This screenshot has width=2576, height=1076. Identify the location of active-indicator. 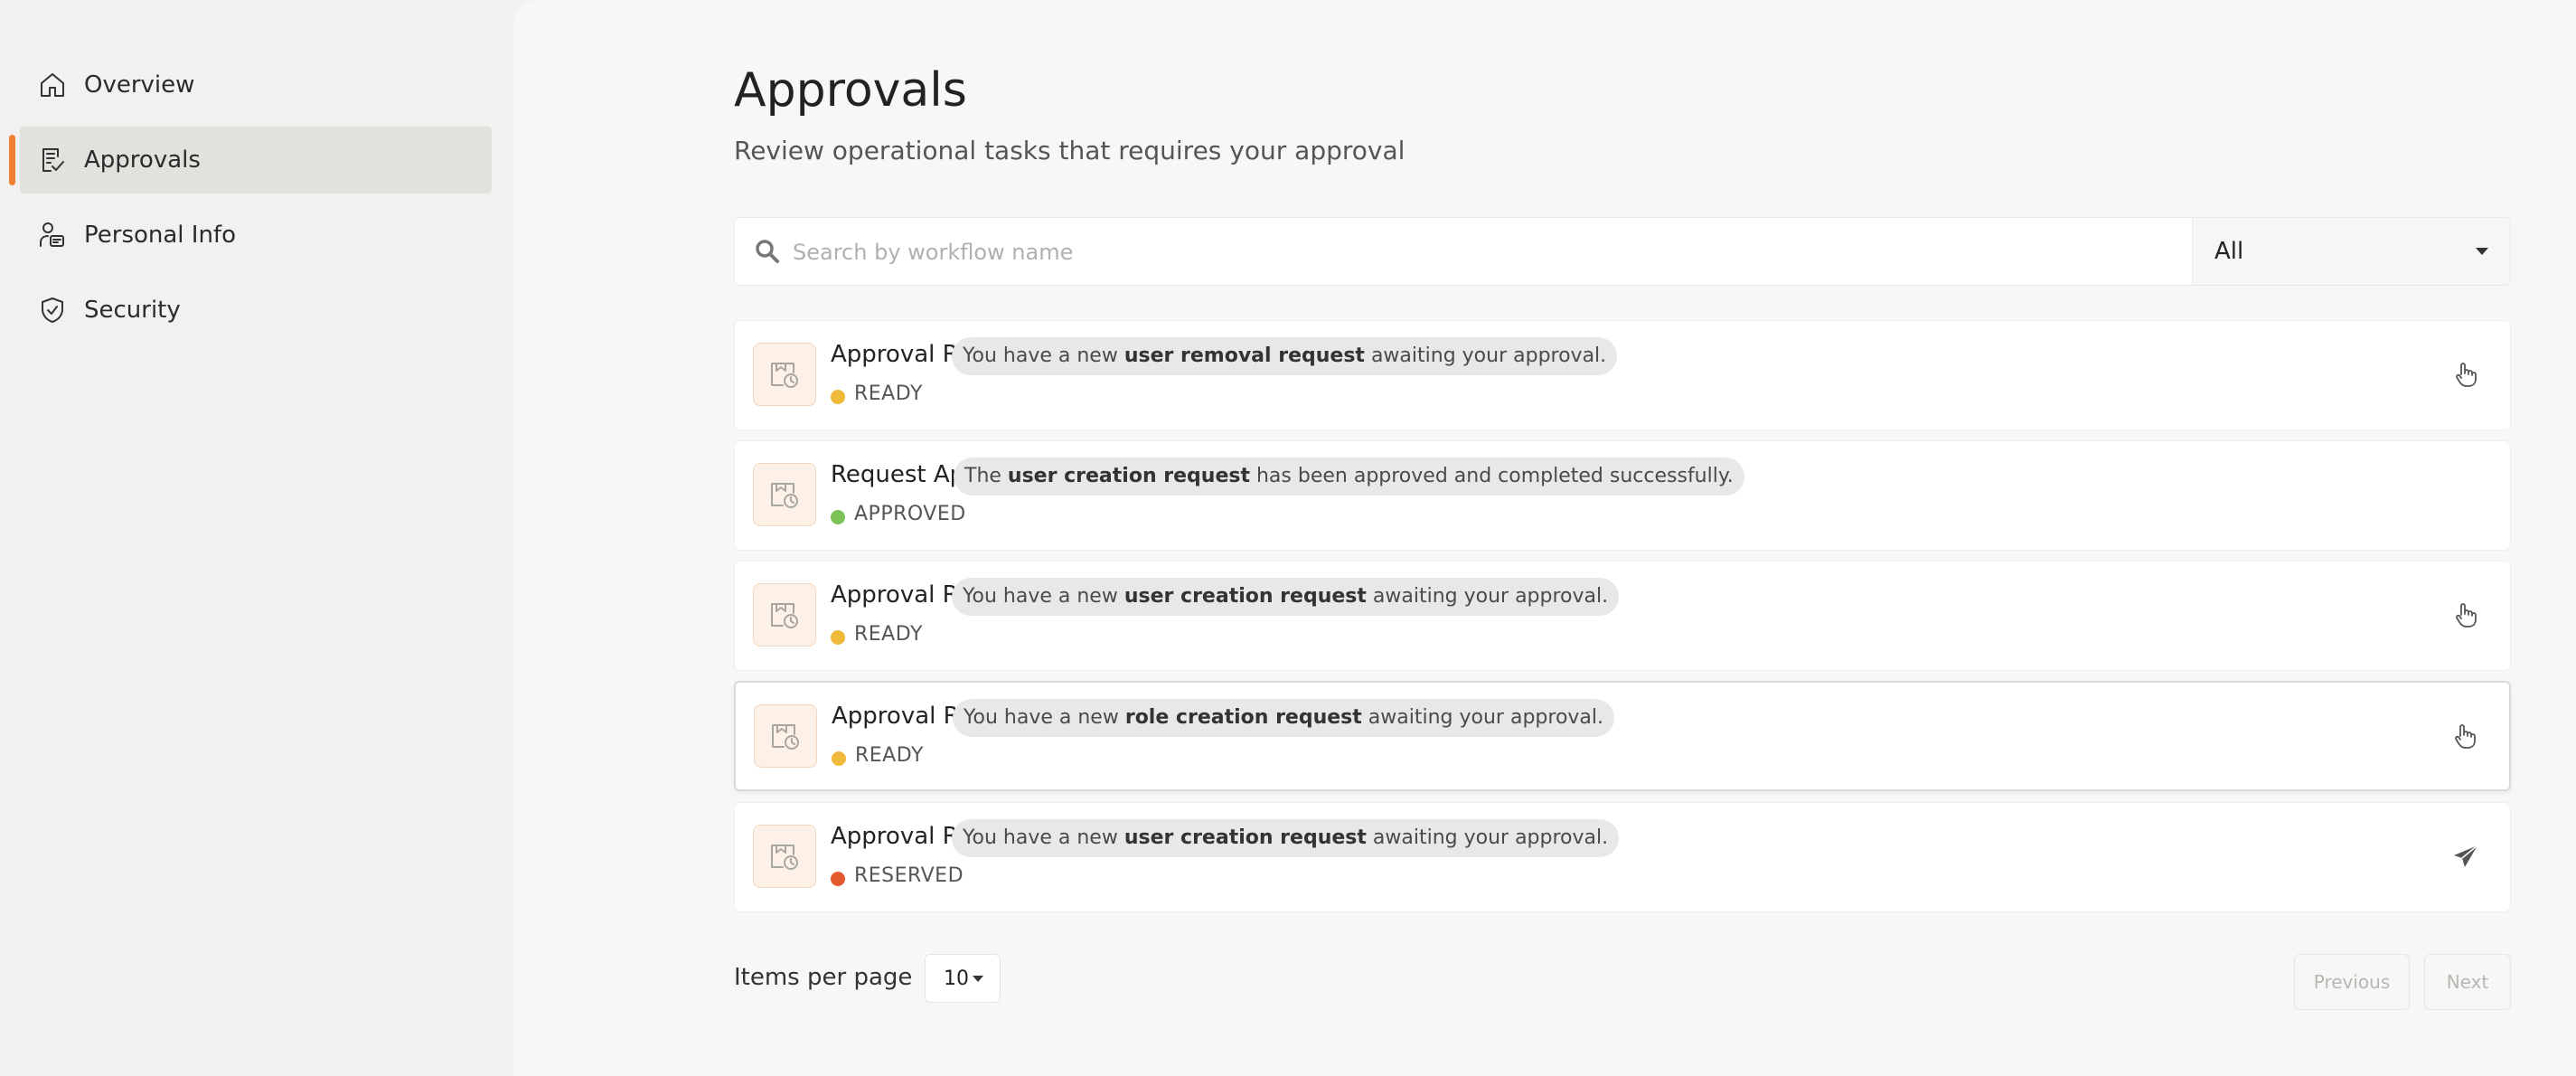
(12, 160).